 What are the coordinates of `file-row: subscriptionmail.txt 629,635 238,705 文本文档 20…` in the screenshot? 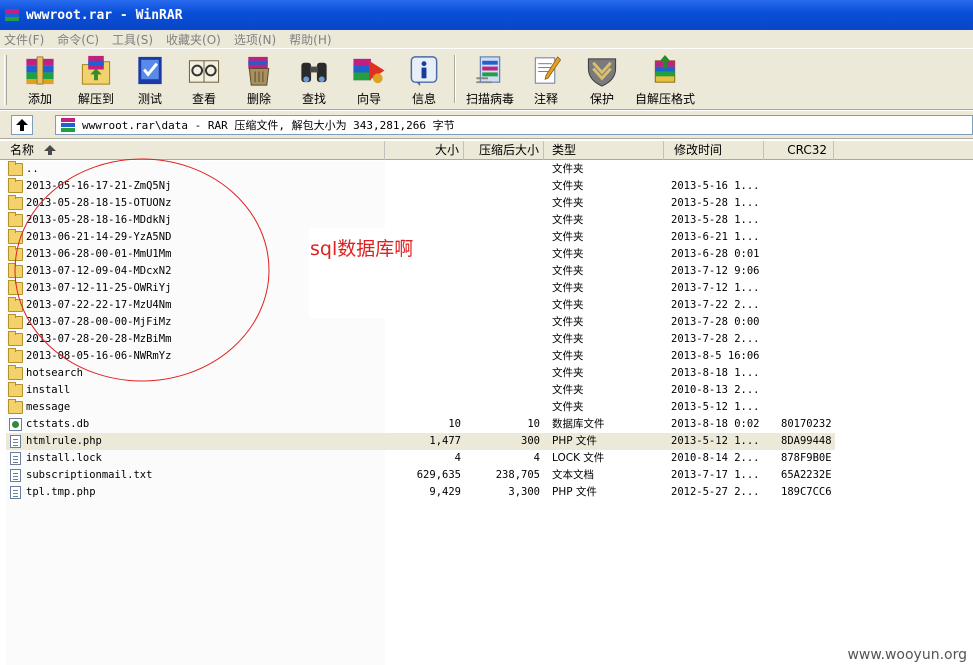 It's located at (420, 475).